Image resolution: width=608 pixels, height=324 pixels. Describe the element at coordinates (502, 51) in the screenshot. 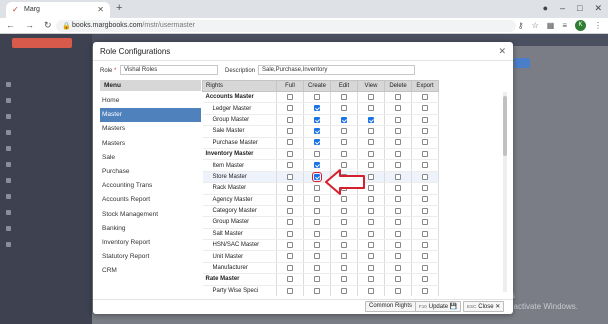

I see `dialog-close-icon: ✕` at that location.